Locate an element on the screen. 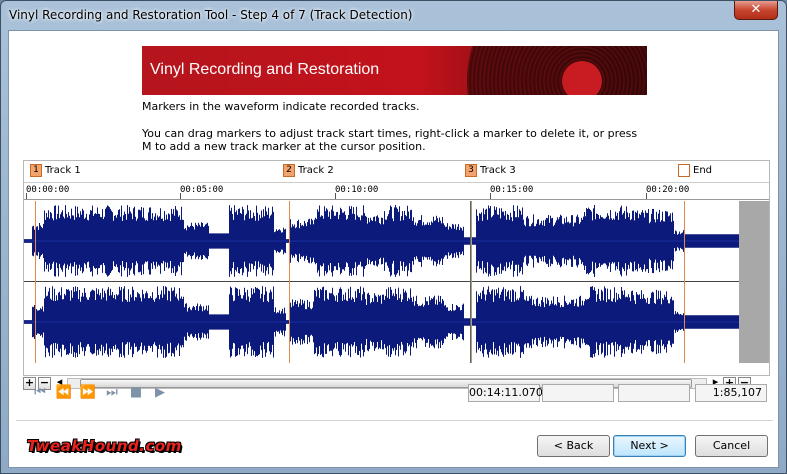 This screenshot has width=787, height=474. play-icon: ▶ is located at coordinates (160, 393).